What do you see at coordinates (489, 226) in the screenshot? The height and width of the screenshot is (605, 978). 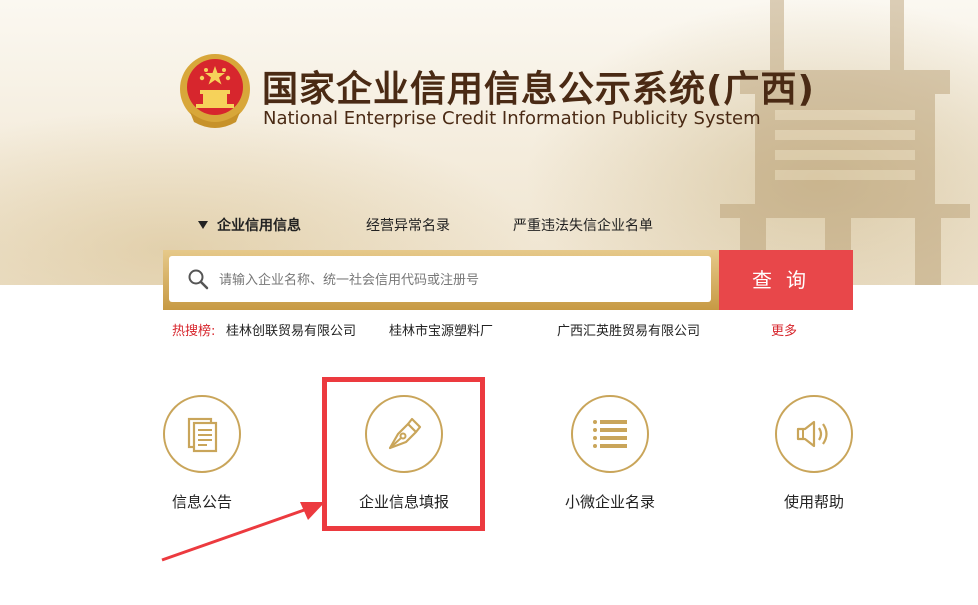 I see `search-category-tabs: 企业信用信息 经营异常名录 严重违法失信企业名单` at bounding box center [489, 226].